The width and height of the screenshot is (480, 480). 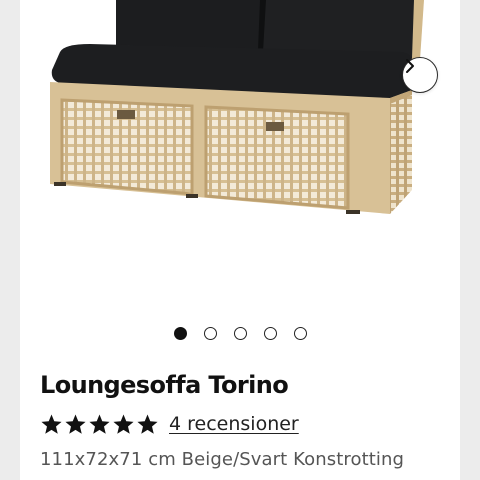 I want to click on product-specs: 111x72x71 cm Beige/Svart Konstrotting, so click(x=222, y=459).